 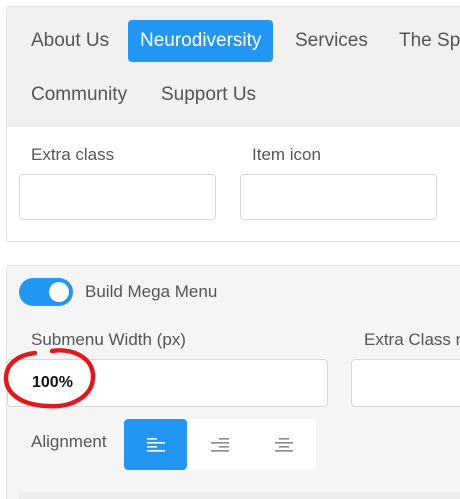 What do you see at coordinates (286, 154) in the screenshot?
I see `item-icon-label: Item icon` at bounding box center [286, 154].